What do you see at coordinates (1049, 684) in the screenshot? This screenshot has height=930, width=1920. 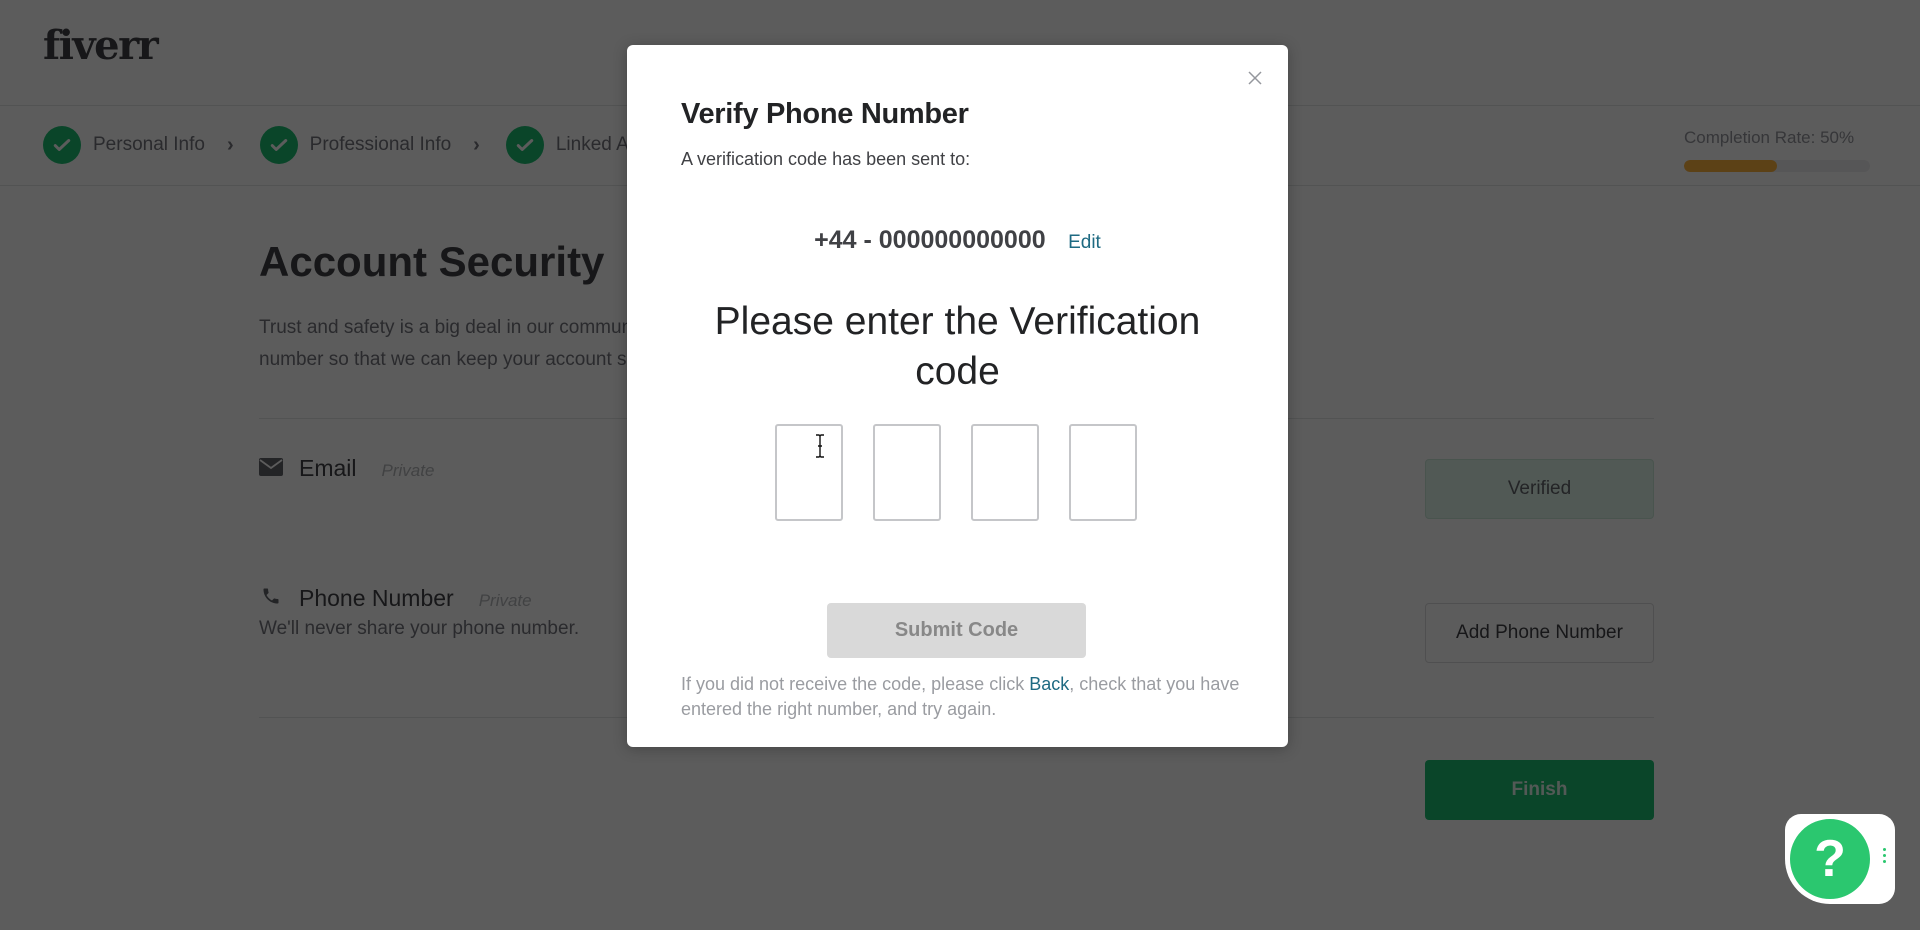 I see `back-link: Back` at bounding box center [1049, 684].